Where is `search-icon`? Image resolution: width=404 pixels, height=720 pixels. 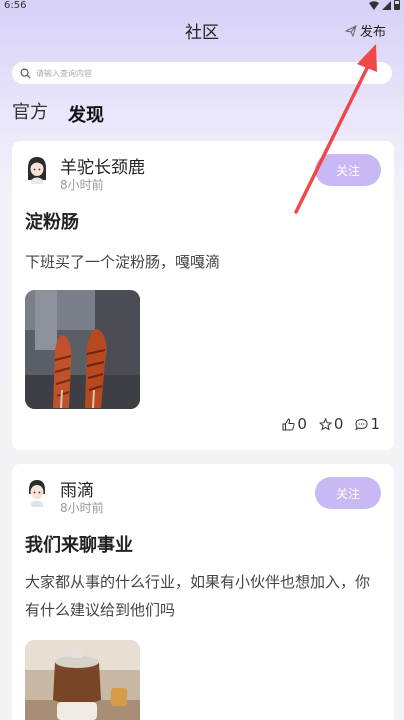 search-icon is located at coordinates (25, 73).